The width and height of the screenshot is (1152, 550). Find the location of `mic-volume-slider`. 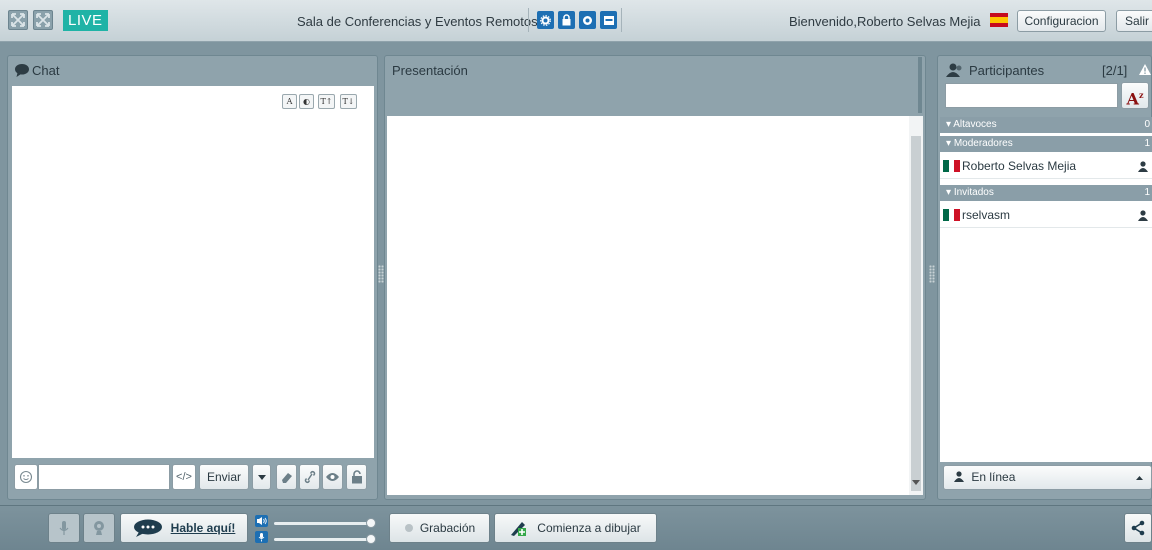

mic-volume-slider is located at coordinates (323, 539).